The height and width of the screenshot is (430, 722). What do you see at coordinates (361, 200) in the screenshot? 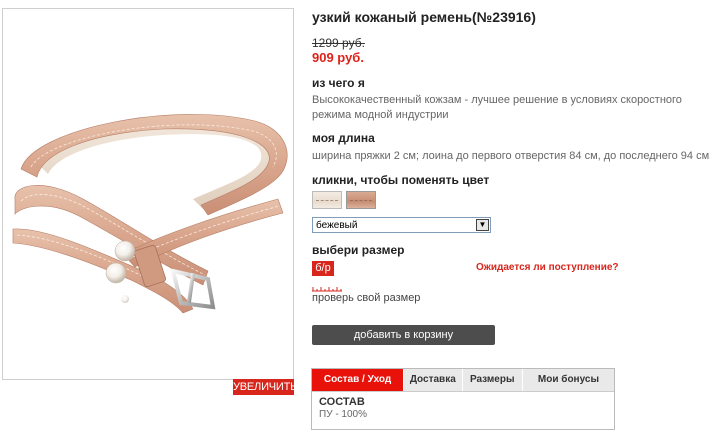
I see `color-swatch-powder` at bounding box center [361, 200].